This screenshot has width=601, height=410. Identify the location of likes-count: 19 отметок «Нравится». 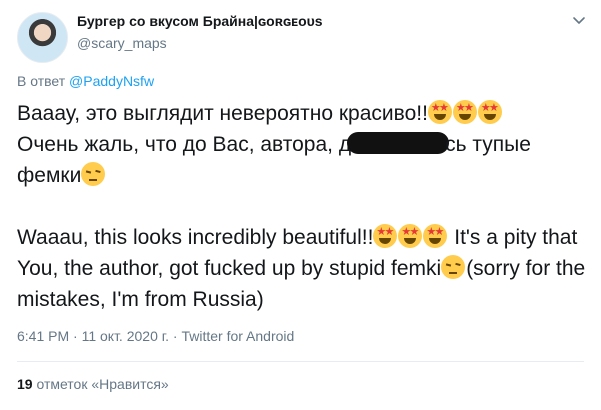
(93, 384).